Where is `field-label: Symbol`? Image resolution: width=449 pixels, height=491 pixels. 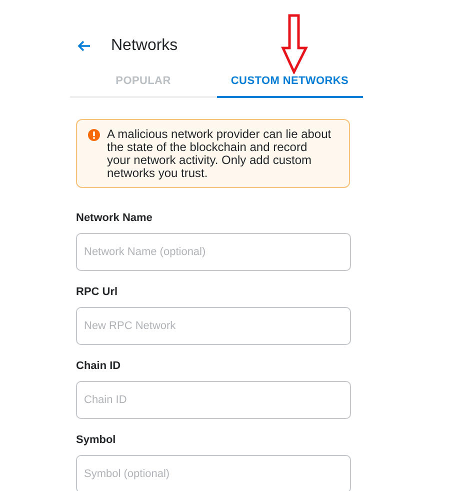 field-label: Symbol is located at coordinates (96, 440).